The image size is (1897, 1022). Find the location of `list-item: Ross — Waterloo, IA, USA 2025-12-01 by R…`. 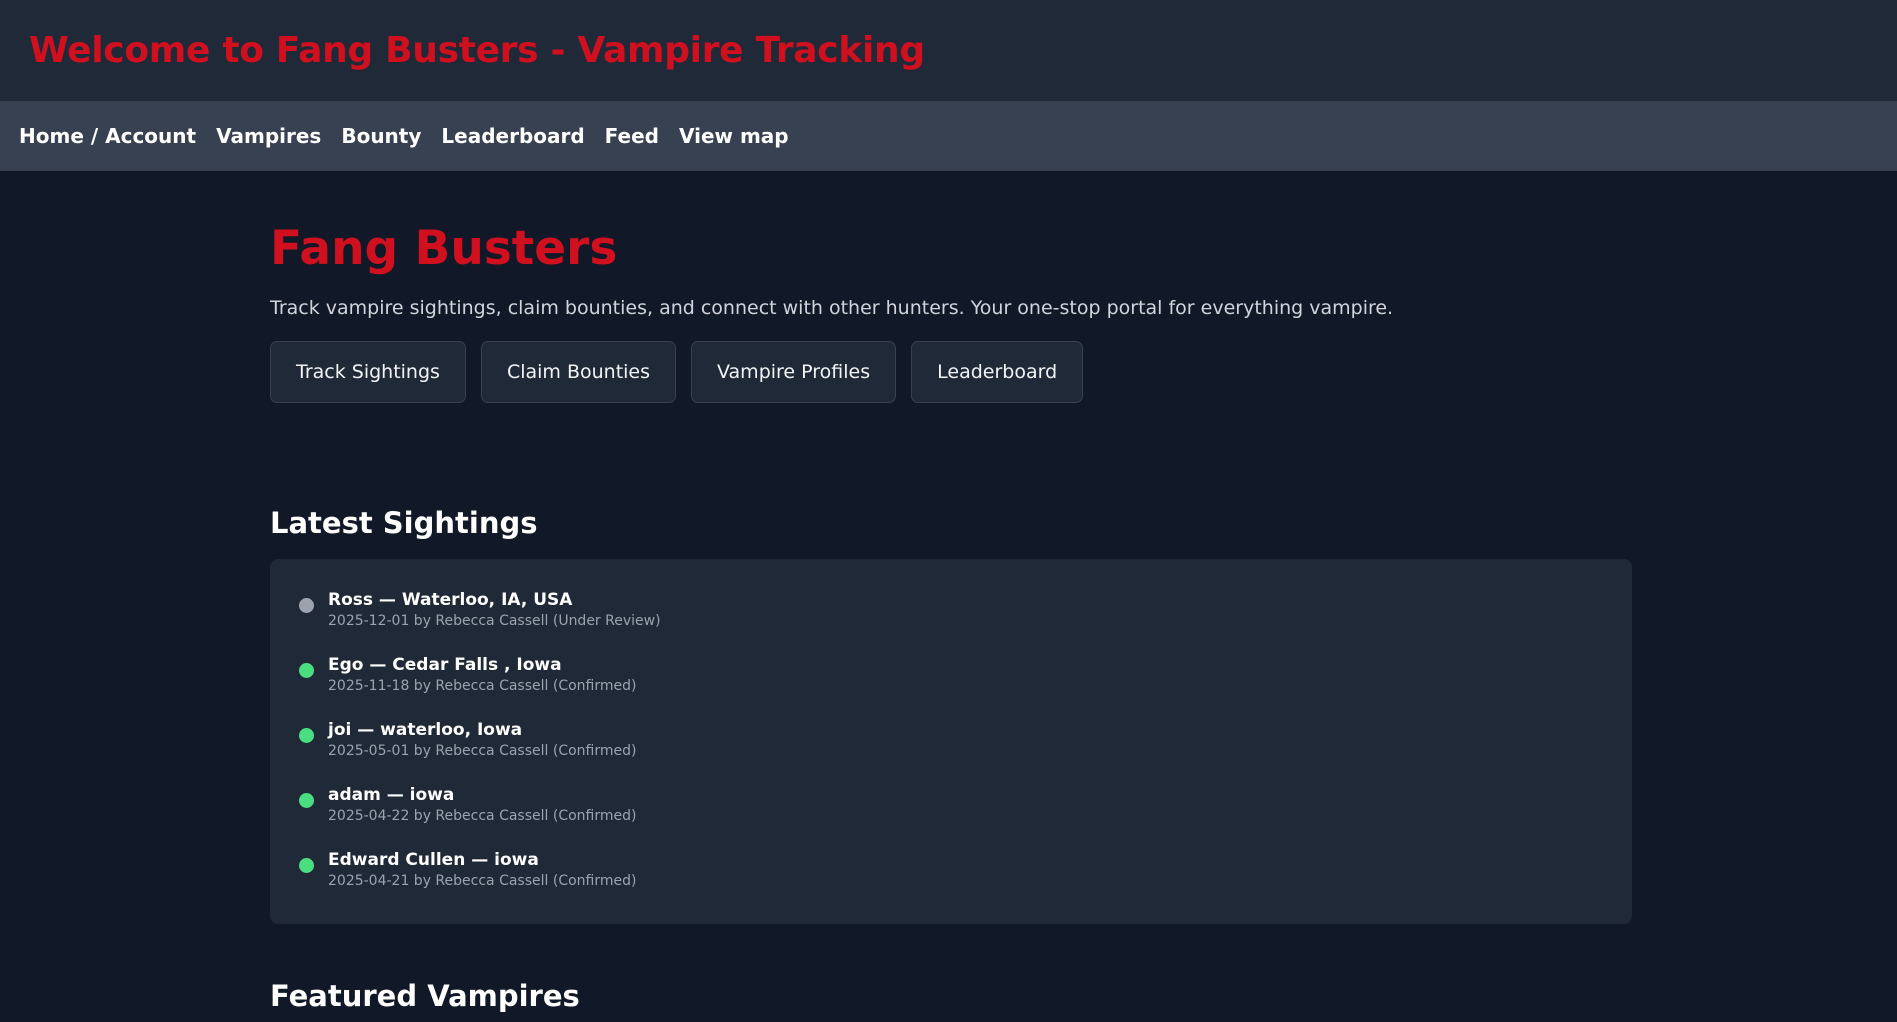

list-item: Ross — Waterloo, IA, USA 2025-12-01 by R… is located at coordinates (951, 621).